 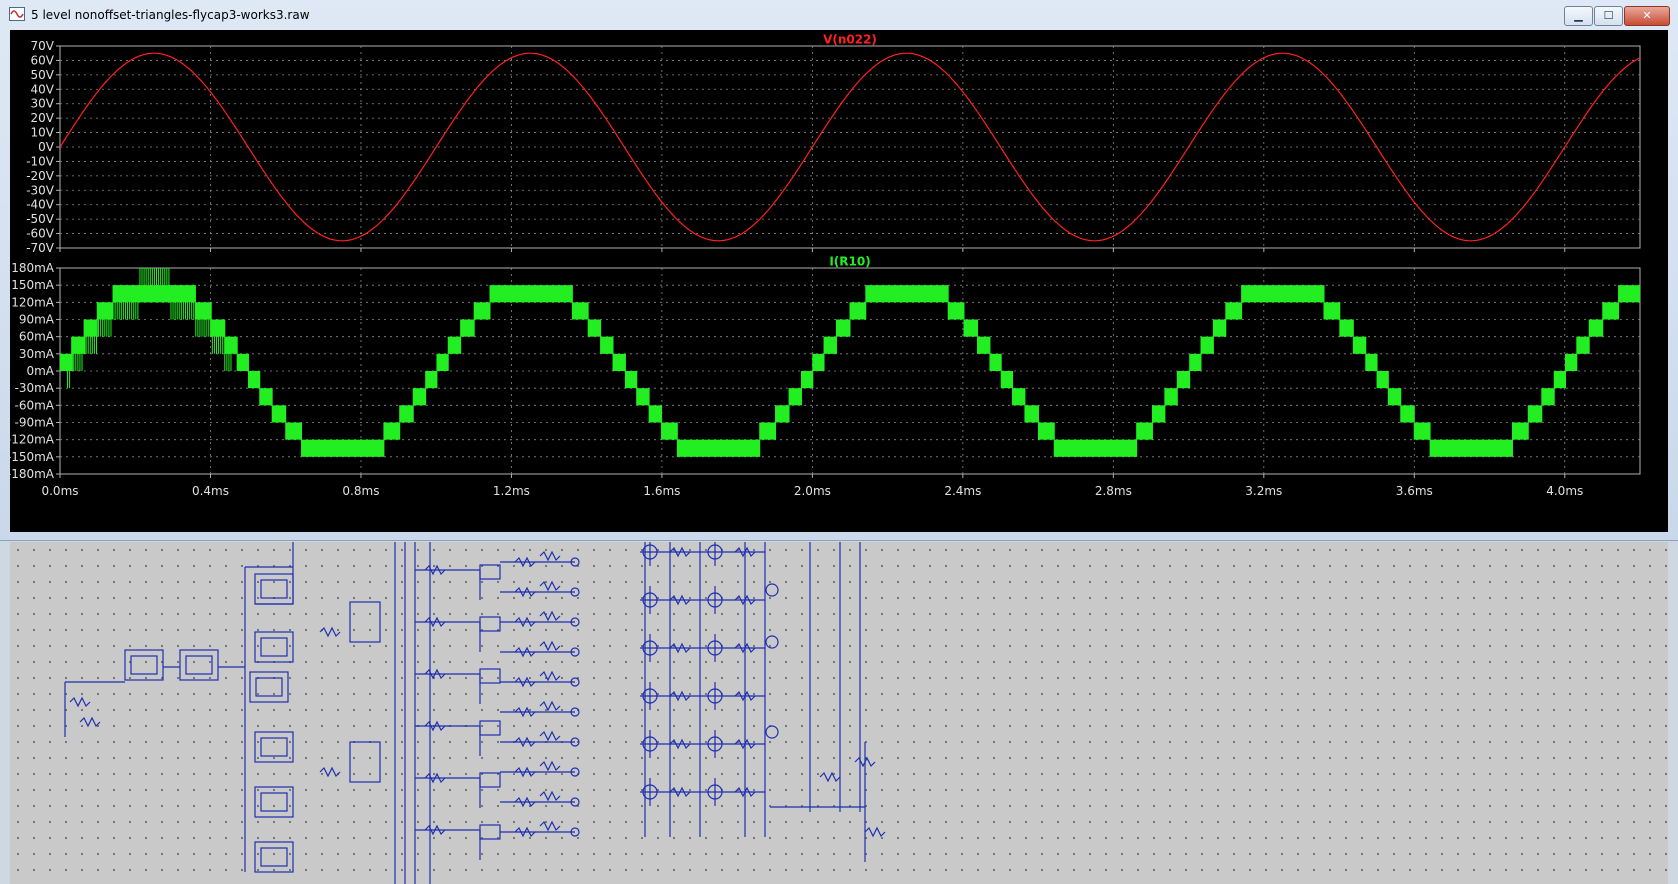 What do you see at coordinates (37, 320) in the screenshot?
I see `y-tick-label: 90mA` at bounding box center [37, 320].